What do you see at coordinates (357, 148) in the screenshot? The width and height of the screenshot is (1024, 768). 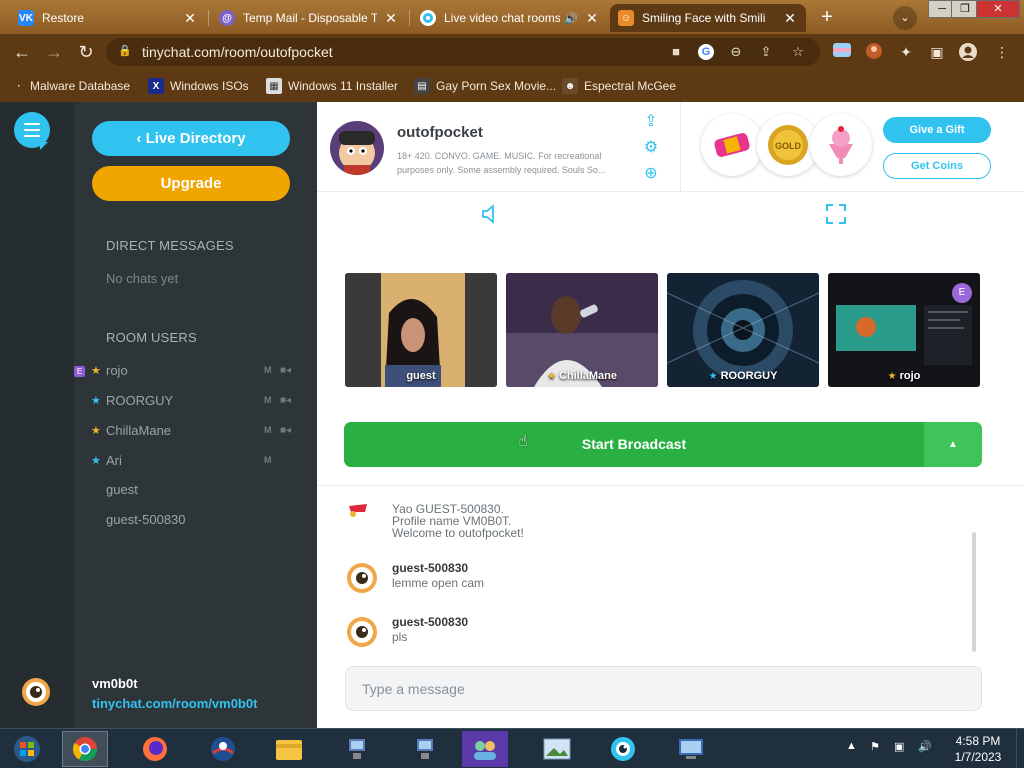 I see `room-avatar` at bounding box center [357, 148].